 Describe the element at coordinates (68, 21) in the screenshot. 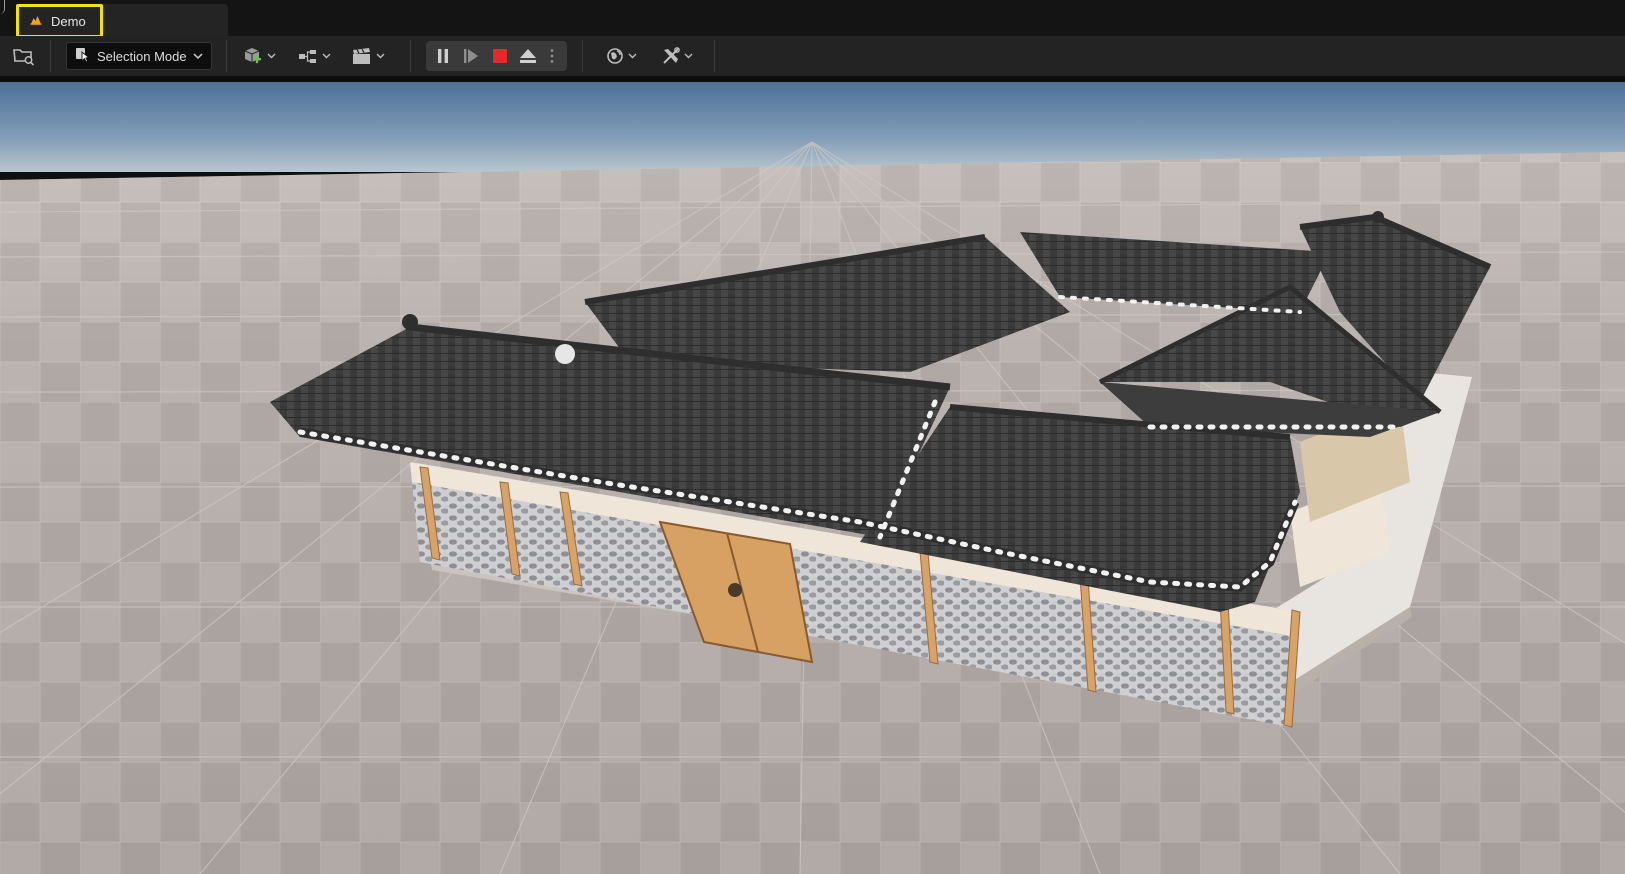

I see `tab-label: Demo` at that location.